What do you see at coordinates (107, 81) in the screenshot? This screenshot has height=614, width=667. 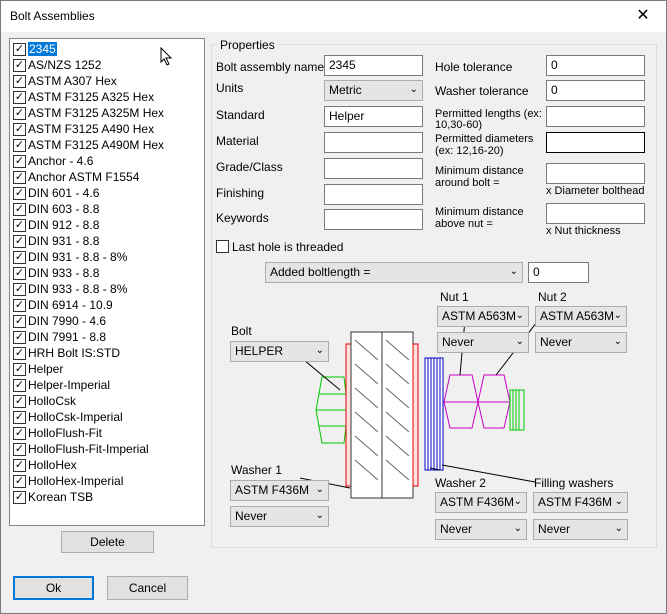 I see `list-item: ✓ ASTM A307 Hex` at bounding box center [107, 81].